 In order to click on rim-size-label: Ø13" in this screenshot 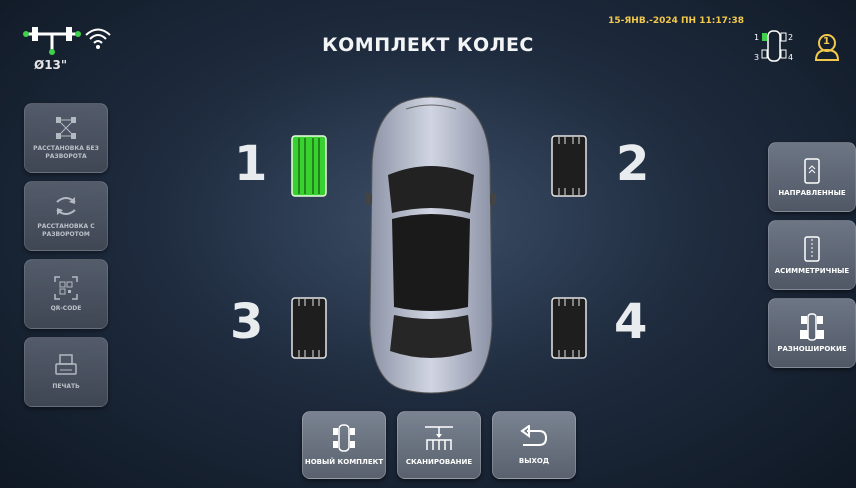, I will do `click(51, 65)`.